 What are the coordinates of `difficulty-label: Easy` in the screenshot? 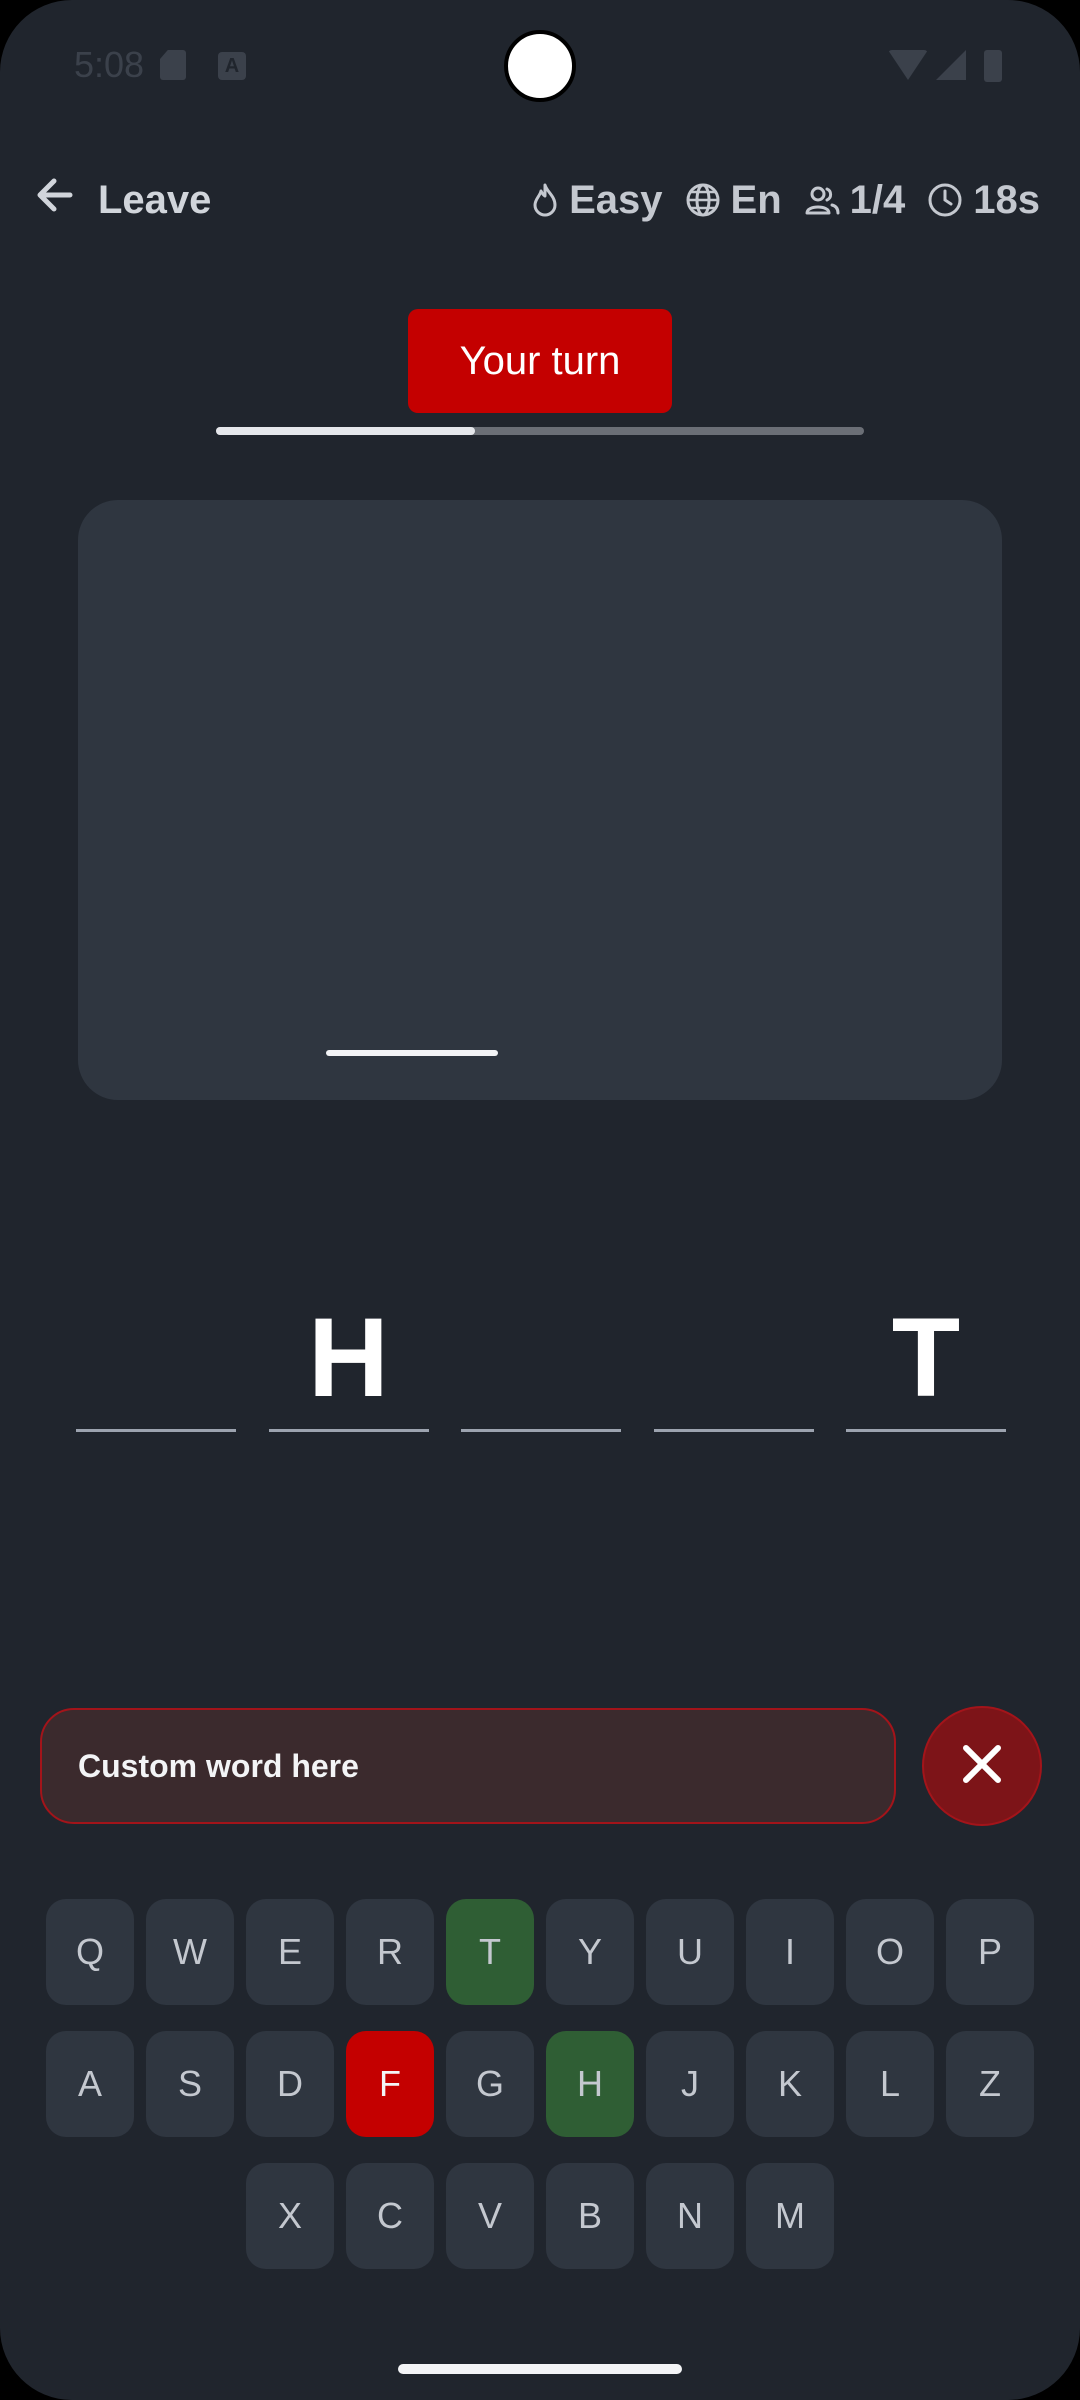 It's located at (616, 199).